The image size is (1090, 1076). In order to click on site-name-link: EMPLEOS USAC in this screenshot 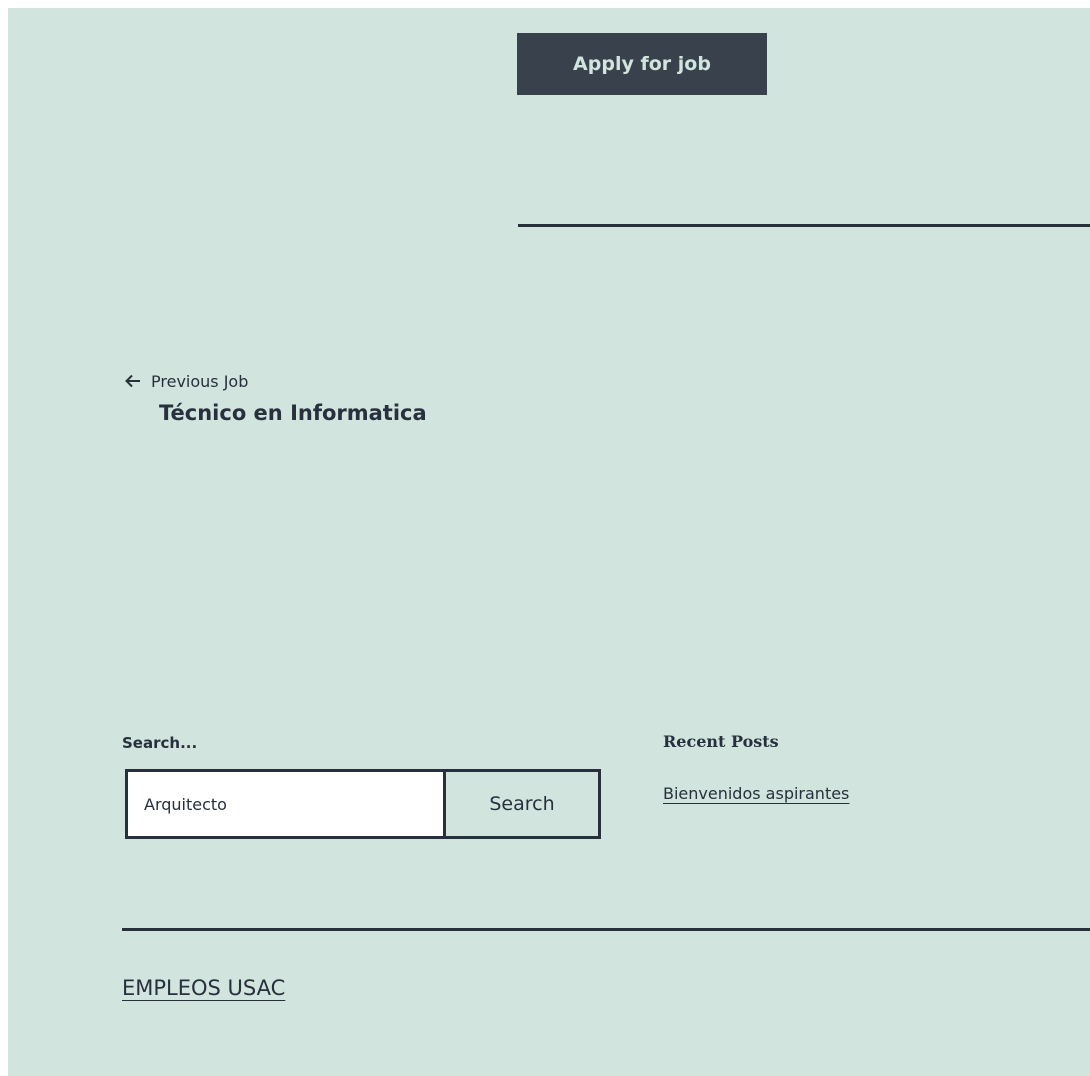, I will do `click(203, 988)`.